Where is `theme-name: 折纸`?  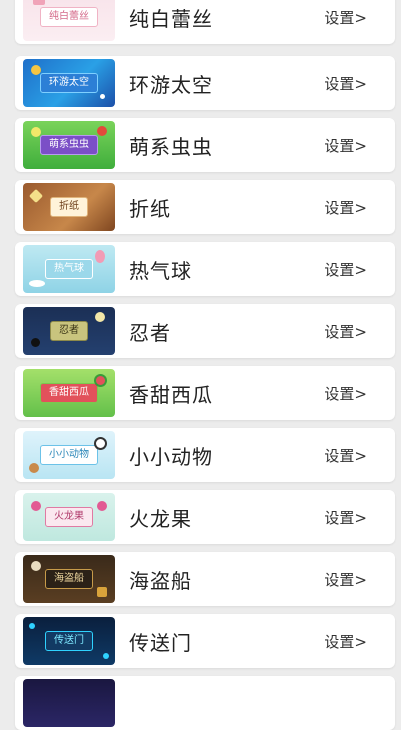
theme-name: 折纸 is located at coordinates (150, 208).